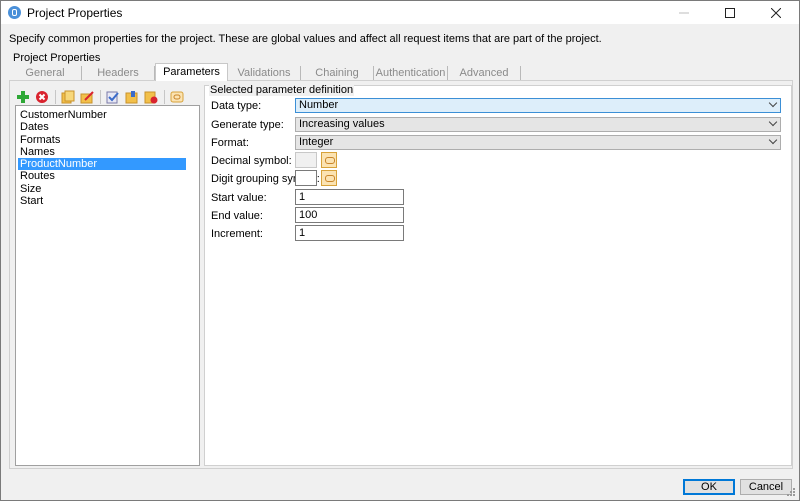  What do you see at coordinates (118, 73) in the screenshot?
I see `tab-headers: Headers` at bounding box center [118, 73].